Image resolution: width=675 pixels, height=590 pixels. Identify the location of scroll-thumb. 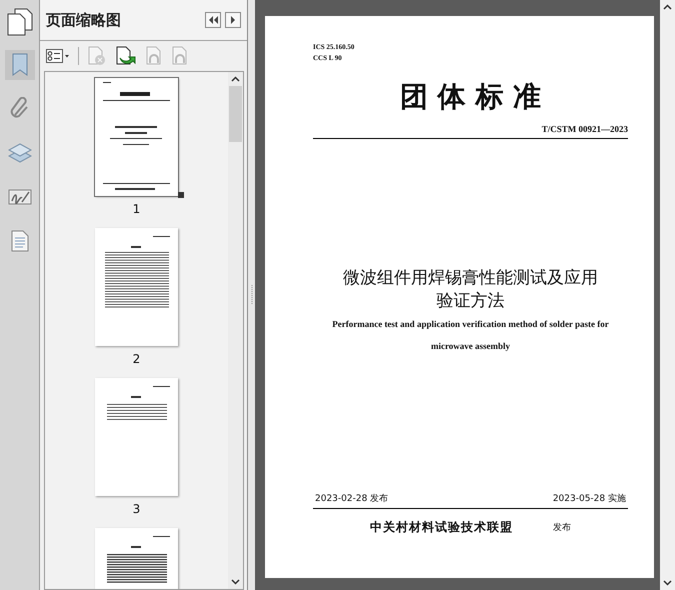
(235, 114).